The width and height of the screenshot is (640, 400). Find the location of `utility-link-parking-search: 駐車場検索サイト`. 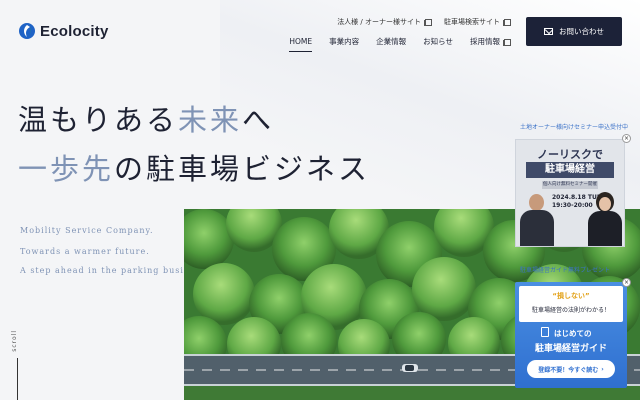

utility-link-parking-search: 駐車場検索サイト is located at coordinates (477, 22).